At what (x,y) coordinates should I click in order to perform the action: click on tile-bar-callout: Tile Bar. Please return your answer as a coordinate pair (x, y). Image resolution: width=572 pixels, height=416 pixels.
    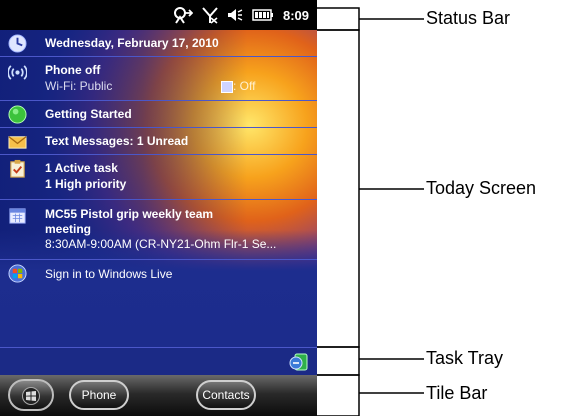
    Looking at the image, I should click on (457, 393).